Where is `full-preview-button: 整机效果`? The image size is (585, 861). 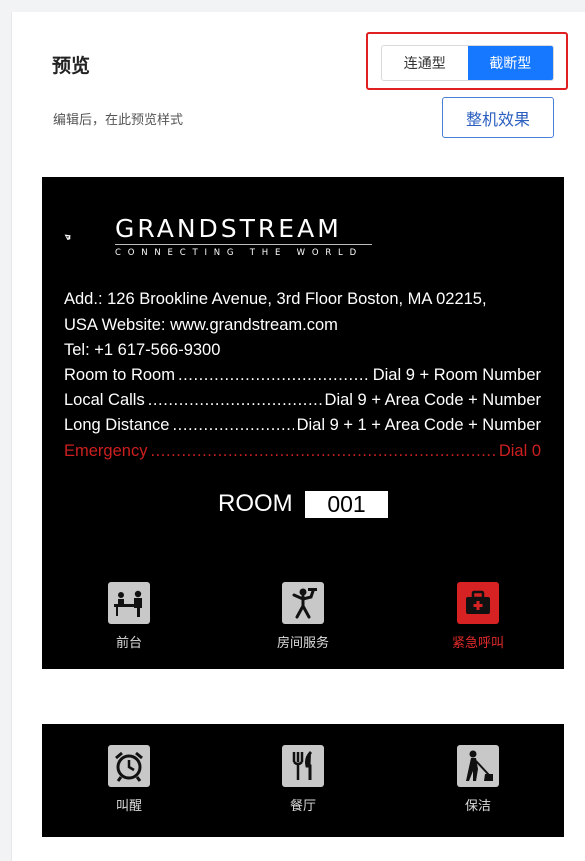
full-preview-button: 整机效果 is located at coordinates (498, 117).